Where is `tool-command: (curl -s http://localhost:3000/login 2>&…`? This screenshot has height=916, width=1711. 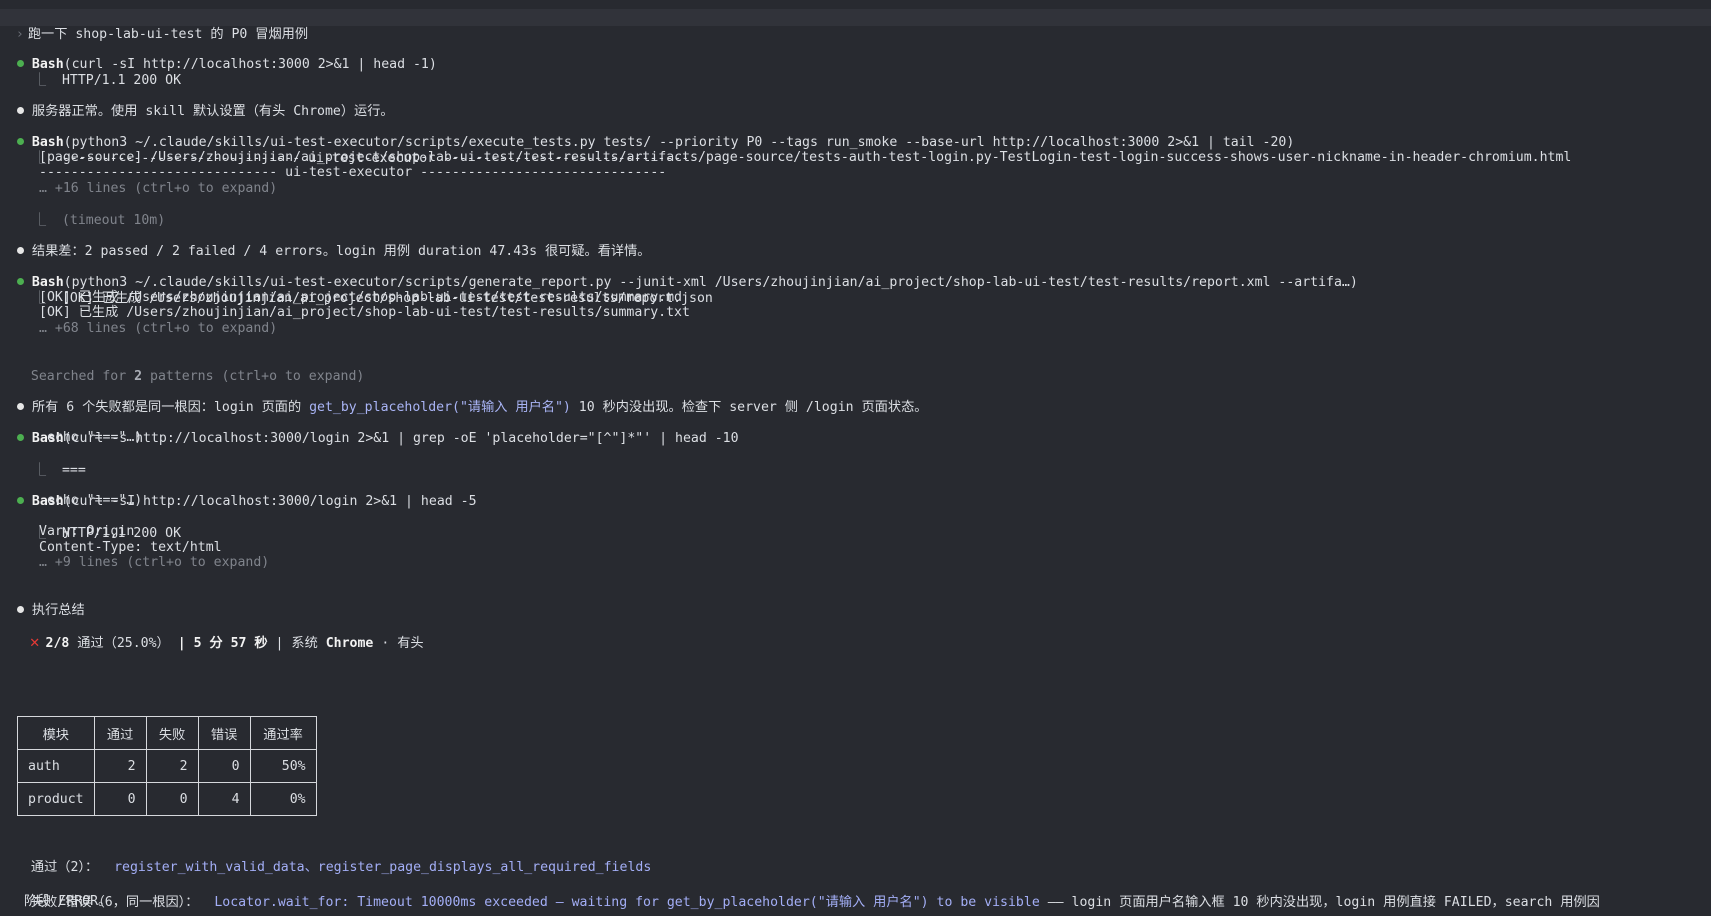
tool-command: (curl -s http://localhost:3000/login 2>&… is located at coordinates (401, 438).